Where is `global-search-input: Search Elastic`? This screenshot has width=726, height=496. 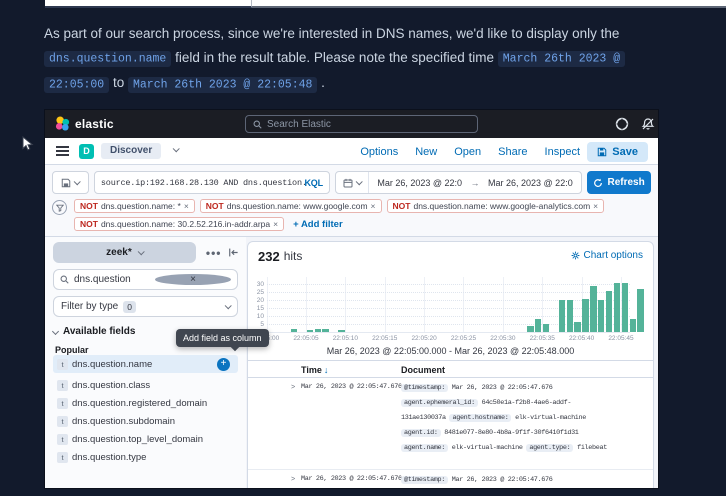
global-search-input: Search Elastic is located at coordinates (361, 124).